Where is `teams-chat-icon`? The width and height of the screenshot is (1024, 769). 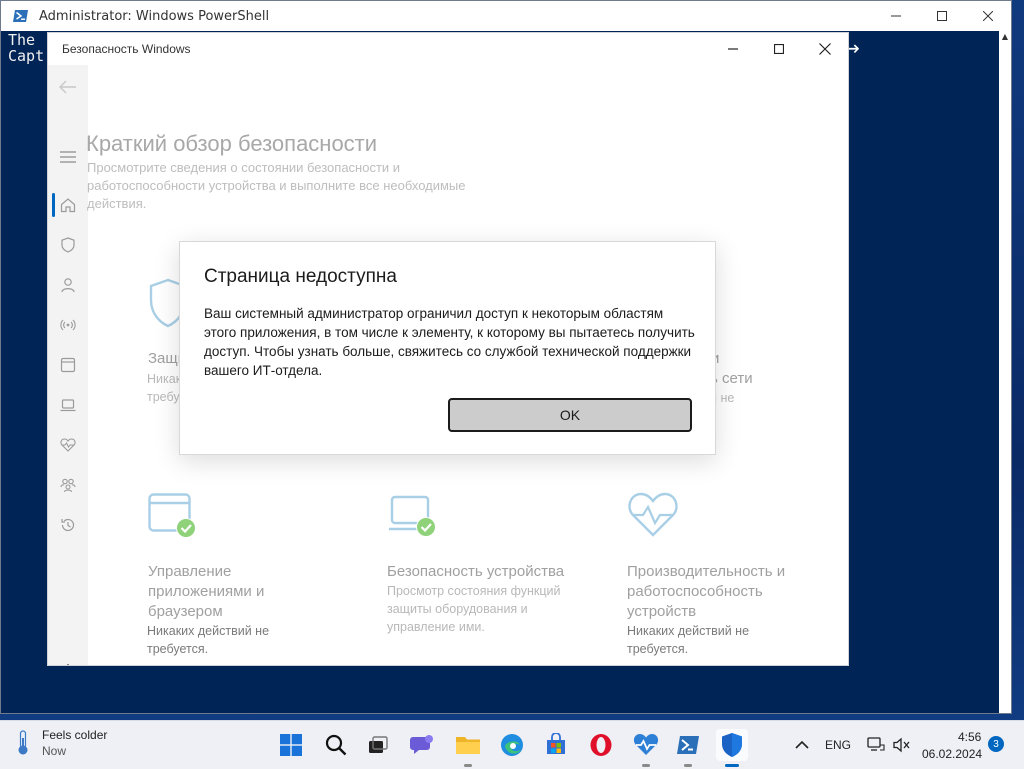
teams-chat-icon is located at coordinates (421, 744).